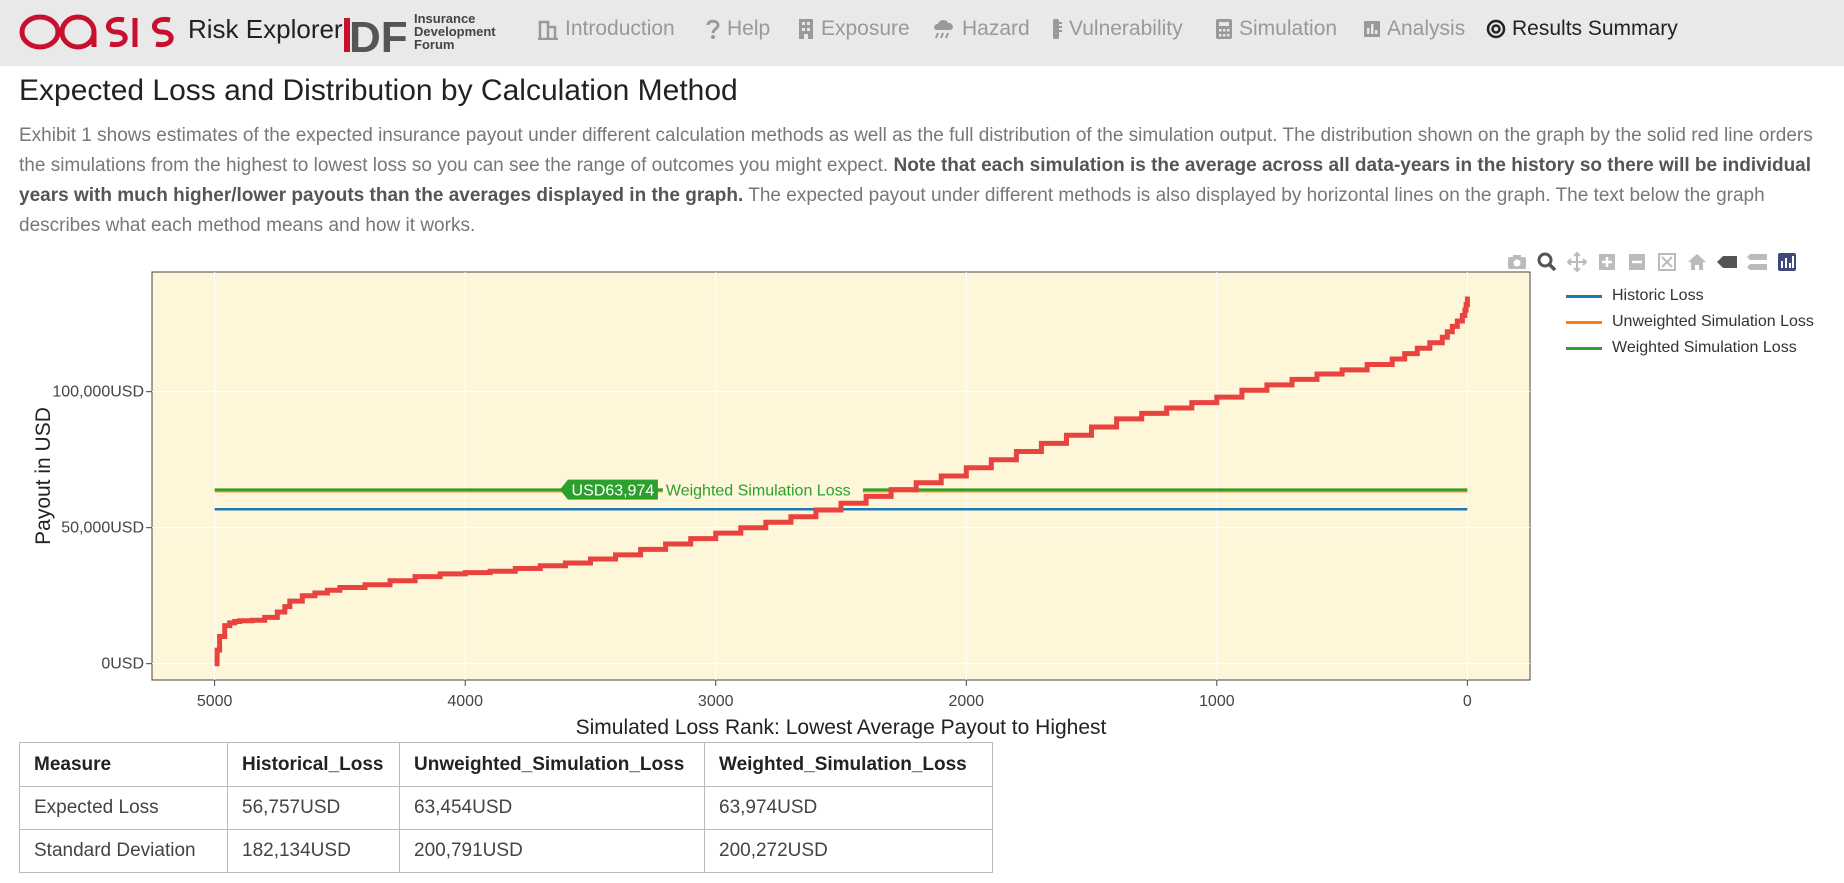  Describe the element at coordinates (848, 764) in the screenshot. I see `column-header: Weighted_Simulation_Loss` at that location.